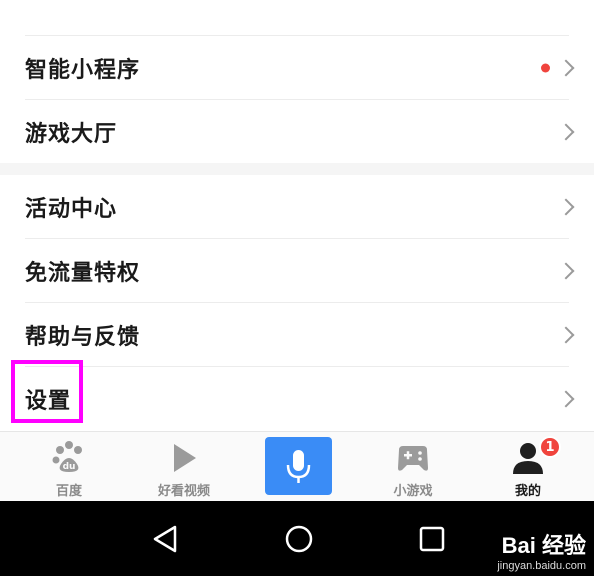 The image size is (594, 576). Describe the element at coordinates (297, 169) in the screenshot. I see `section-gap` at that location.